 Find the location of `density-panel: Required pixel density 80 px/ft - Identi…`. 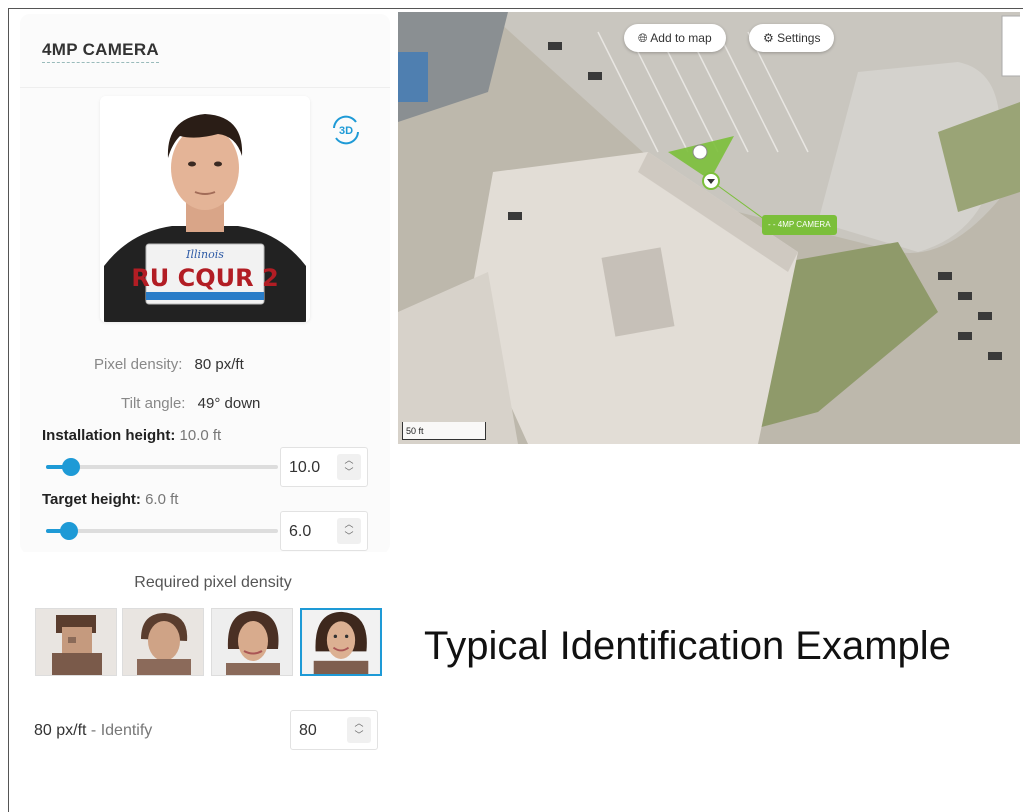

density-panel: Required pixel density 80 px/ft - Identi… is located at coordinates (213, 659).